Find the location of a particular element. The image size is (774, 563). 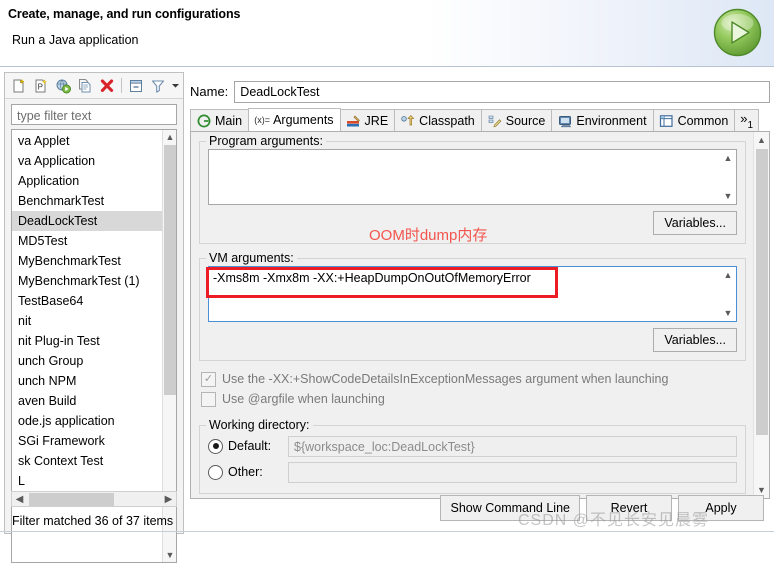

configurations-toolbar: P is located at coordinates (94, 86).